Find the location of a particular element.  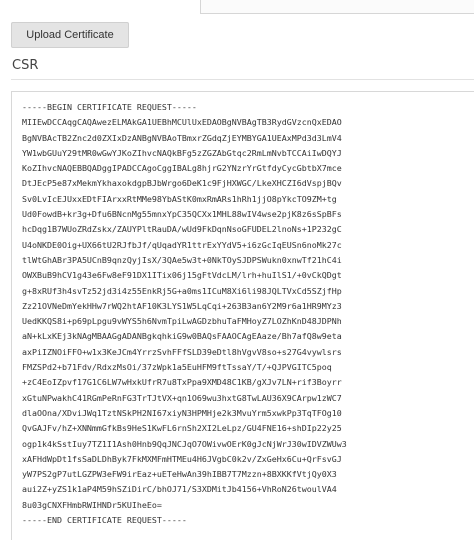

upload-certificate-button: Upload Certificate is located at coordinates (70, 35).